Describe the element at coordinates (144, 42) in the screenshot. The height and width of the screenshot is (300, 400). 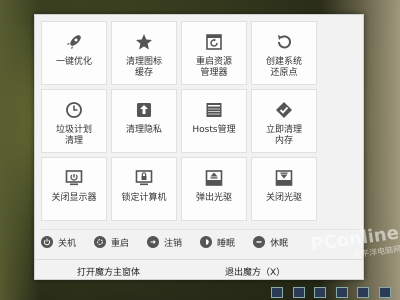
I see `star-icon` at that location.